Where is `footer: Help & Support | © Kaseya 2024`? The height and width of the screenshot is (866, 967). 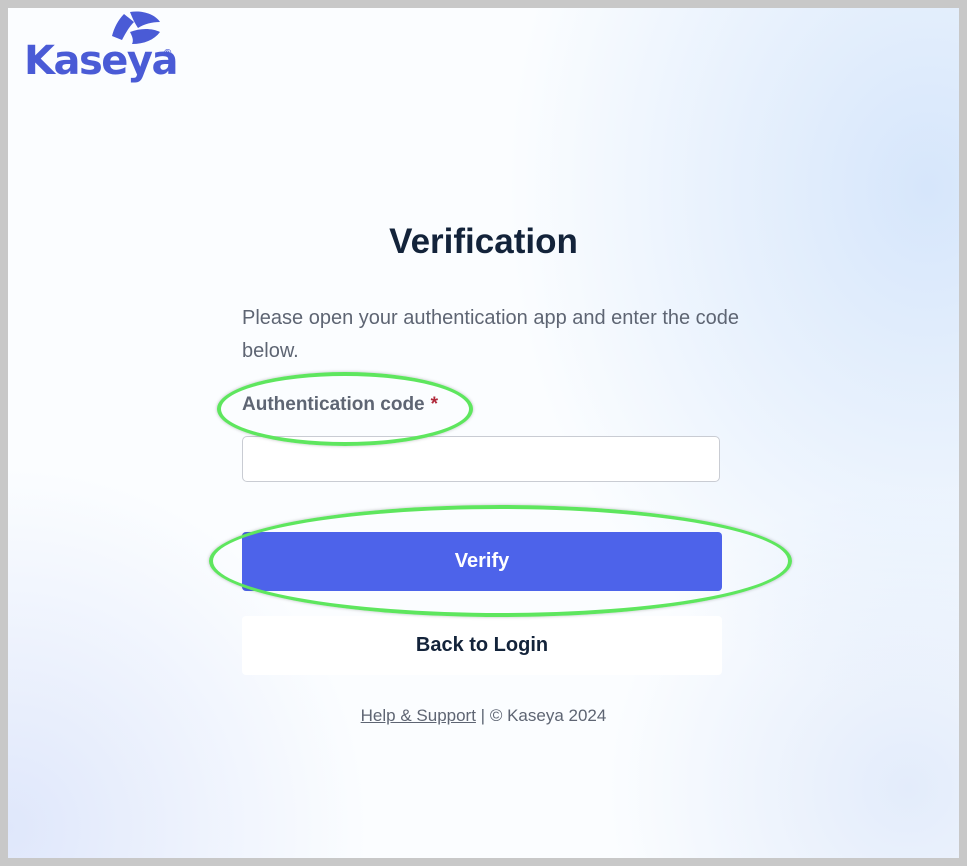
footer: Help & Support | © Kaseya 2024 is located at coordinates (483, 716).